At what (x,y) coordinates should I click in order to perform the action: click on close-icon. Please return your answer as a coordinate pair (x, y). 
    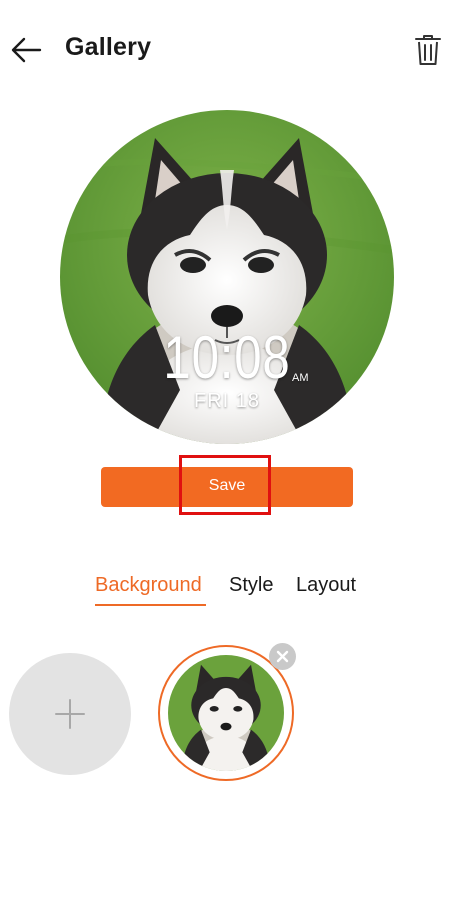
    Looking at the image, I should click on (282, 656).